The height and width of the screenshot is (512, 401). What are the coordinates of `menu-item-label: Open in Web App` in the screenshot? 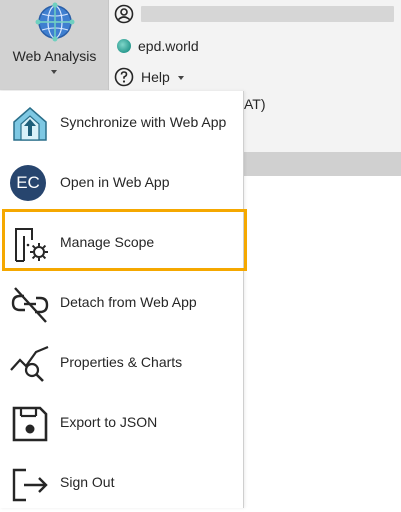 It's located at (115, 182).